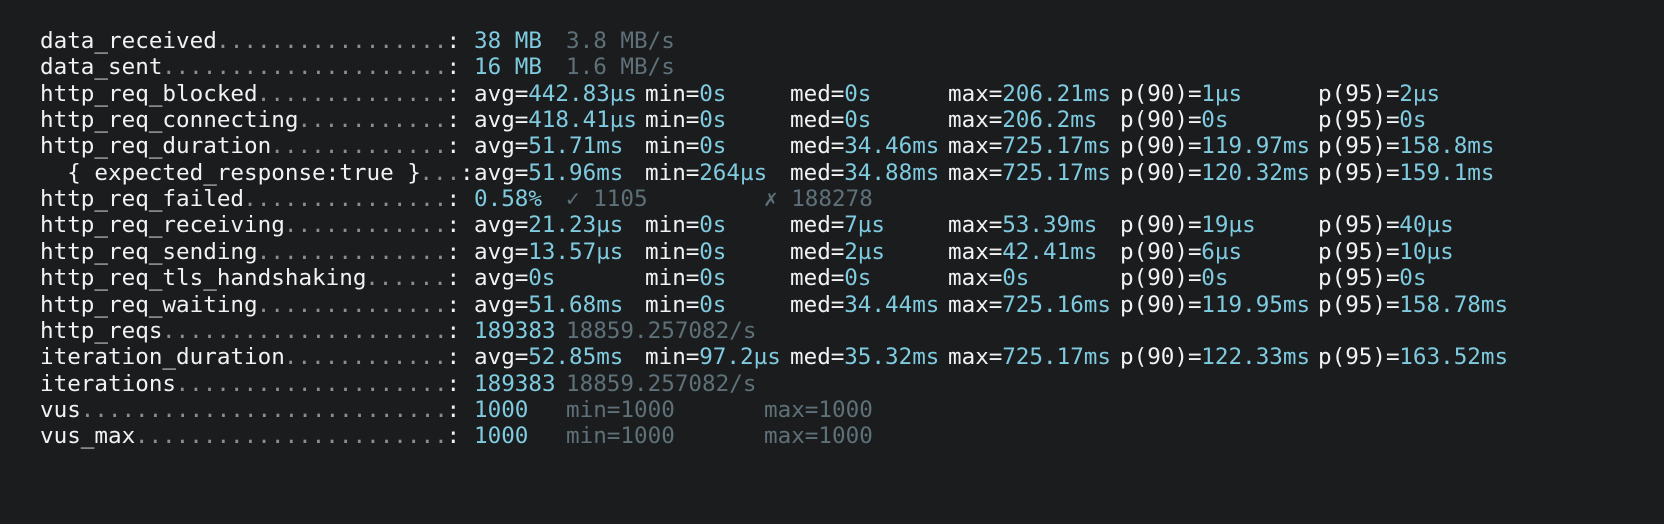  Describe the element at coordinates (1057, 93) in the screenshot. I see `stat-value-max: 206.21ms` at that location.